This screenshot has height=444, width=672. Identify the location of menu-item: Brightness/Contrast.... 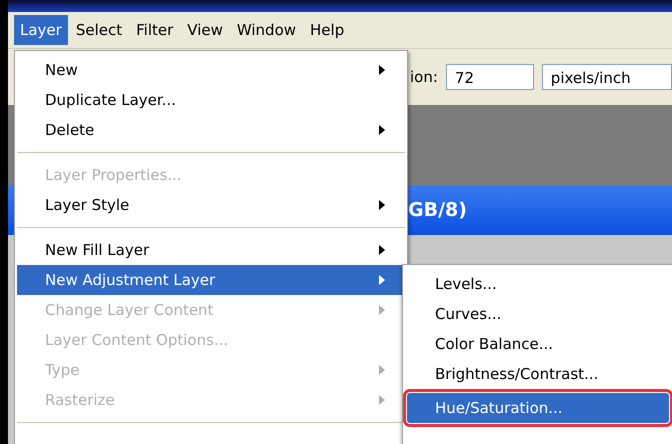
(538, 374).